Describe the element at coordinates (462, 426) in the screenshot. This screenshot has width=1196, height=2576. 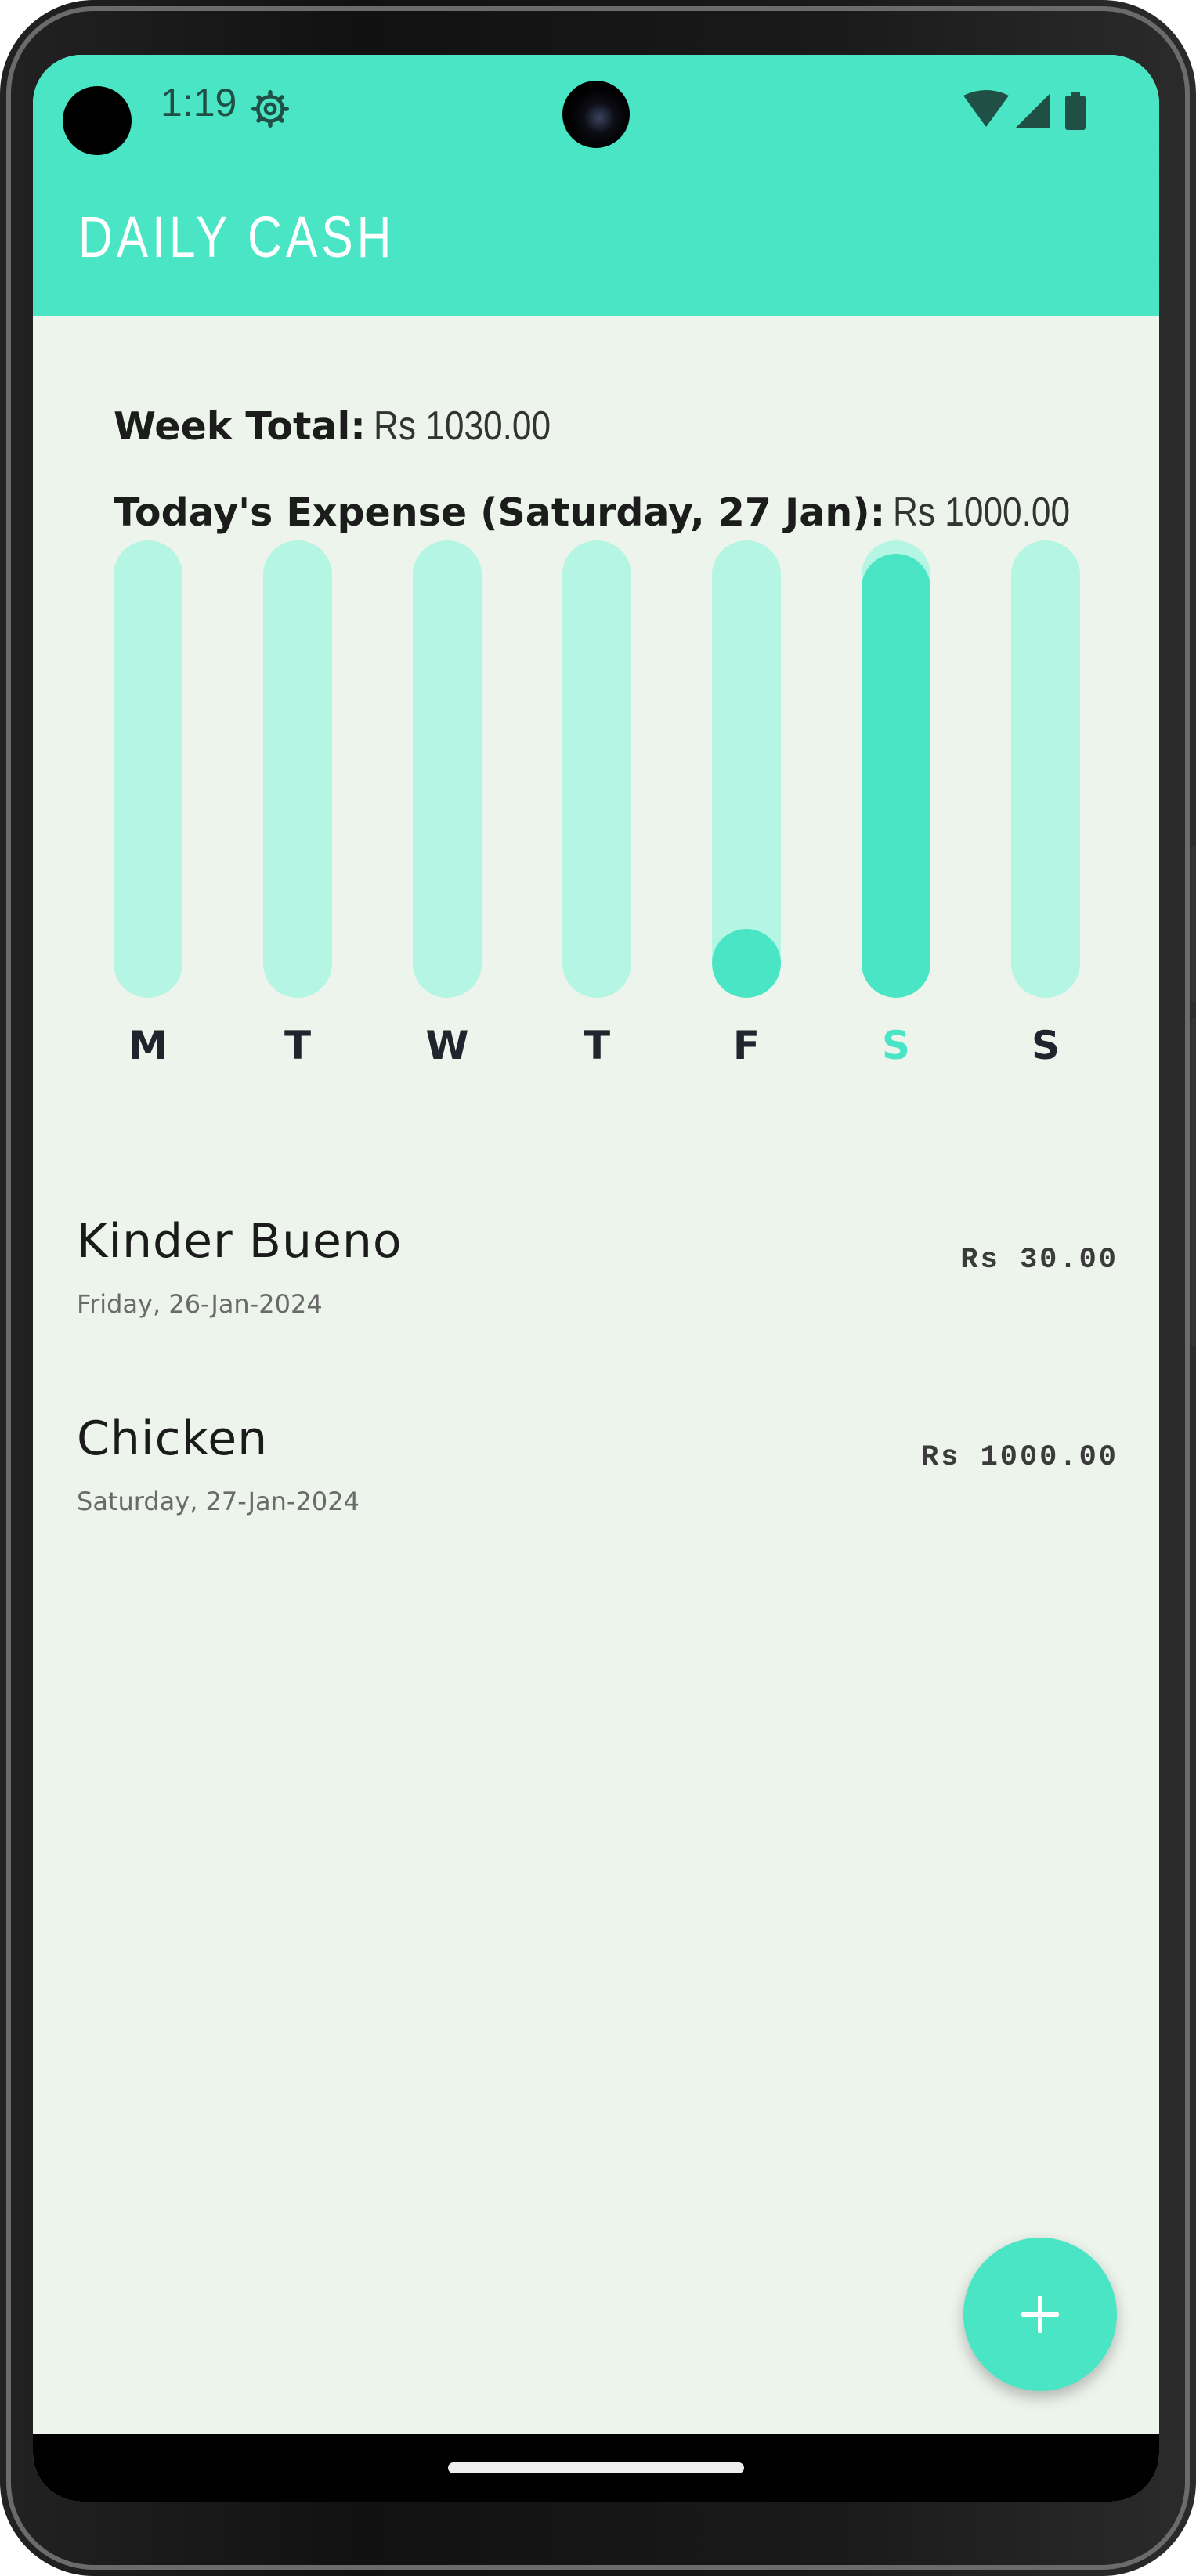
I see `week-total-value: Rs 1030.00` at that location.